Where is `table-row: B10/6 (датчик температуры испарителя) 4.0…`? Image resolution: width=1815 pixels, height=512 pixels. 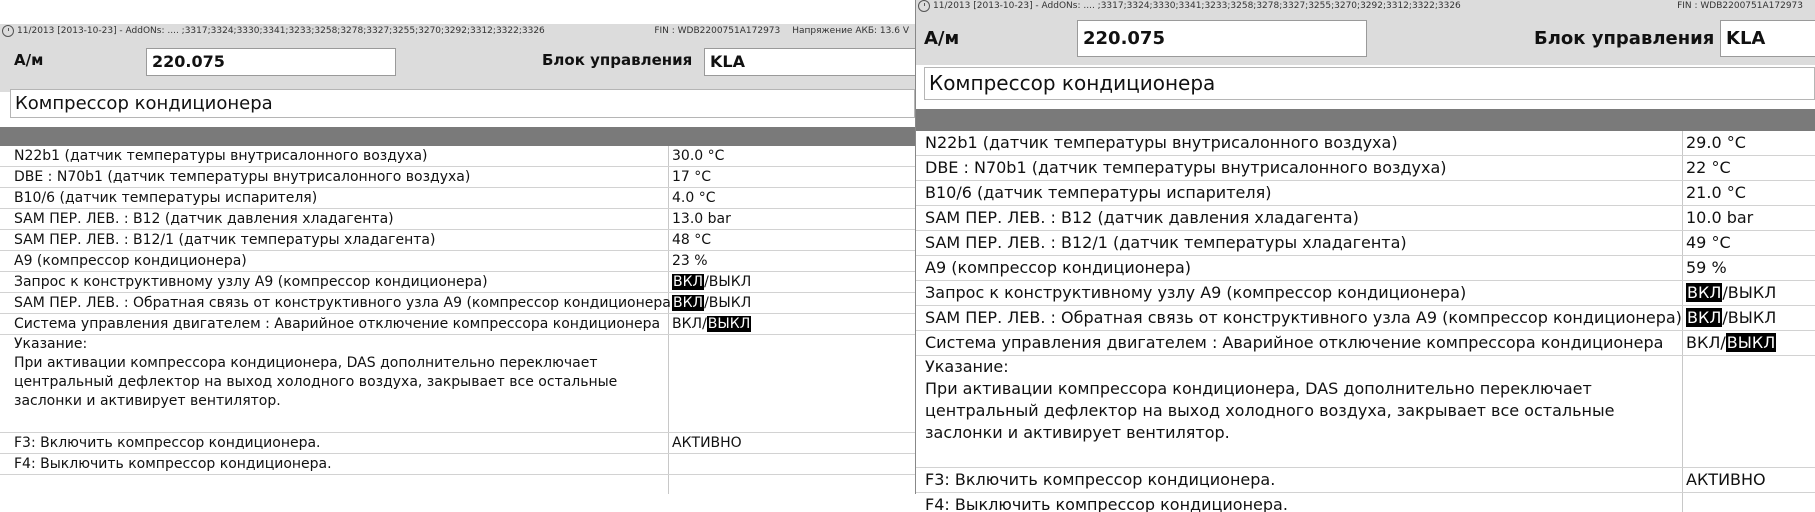 table-row: B10/6 (датчик температуры испарителя) 4.0… is located at coordinates (457, 198).